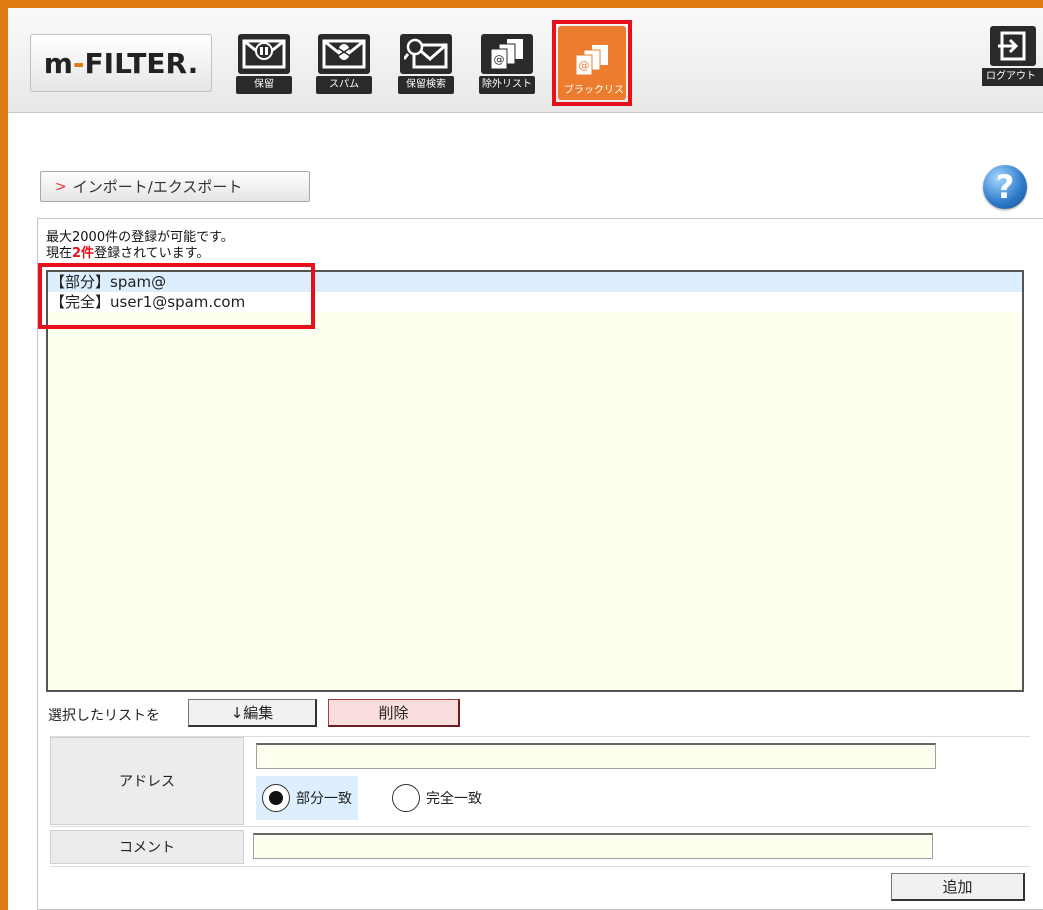  I want to click on hold-button: 保留, so click(264, 61).